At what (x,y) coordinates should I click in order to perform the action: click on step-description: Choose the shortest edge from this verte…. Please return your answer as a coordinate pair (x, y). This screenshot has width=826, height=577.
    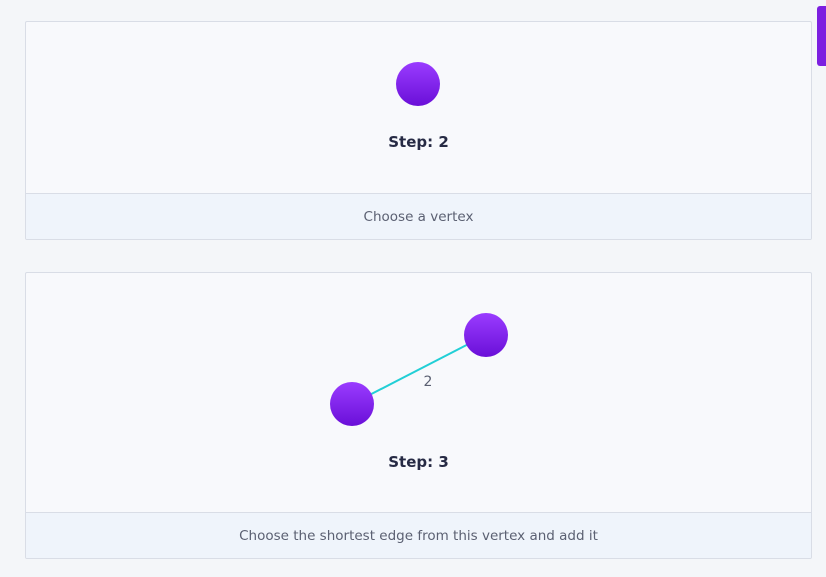
    Looking at the image, I should click on (418, 535).